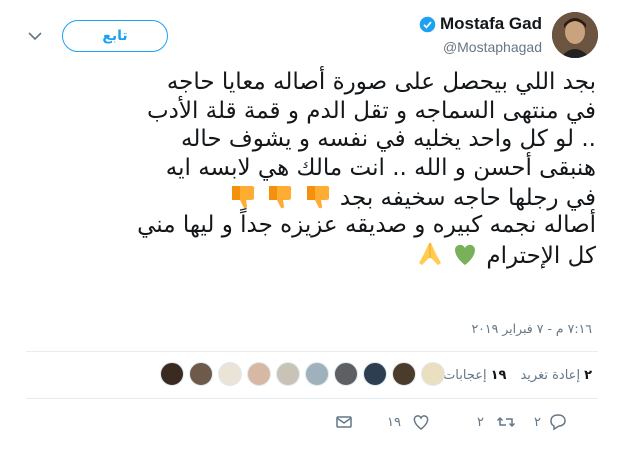 This screenshot has height=450, width=618. I want to click on reply-action: ٢, so click(551, 422).